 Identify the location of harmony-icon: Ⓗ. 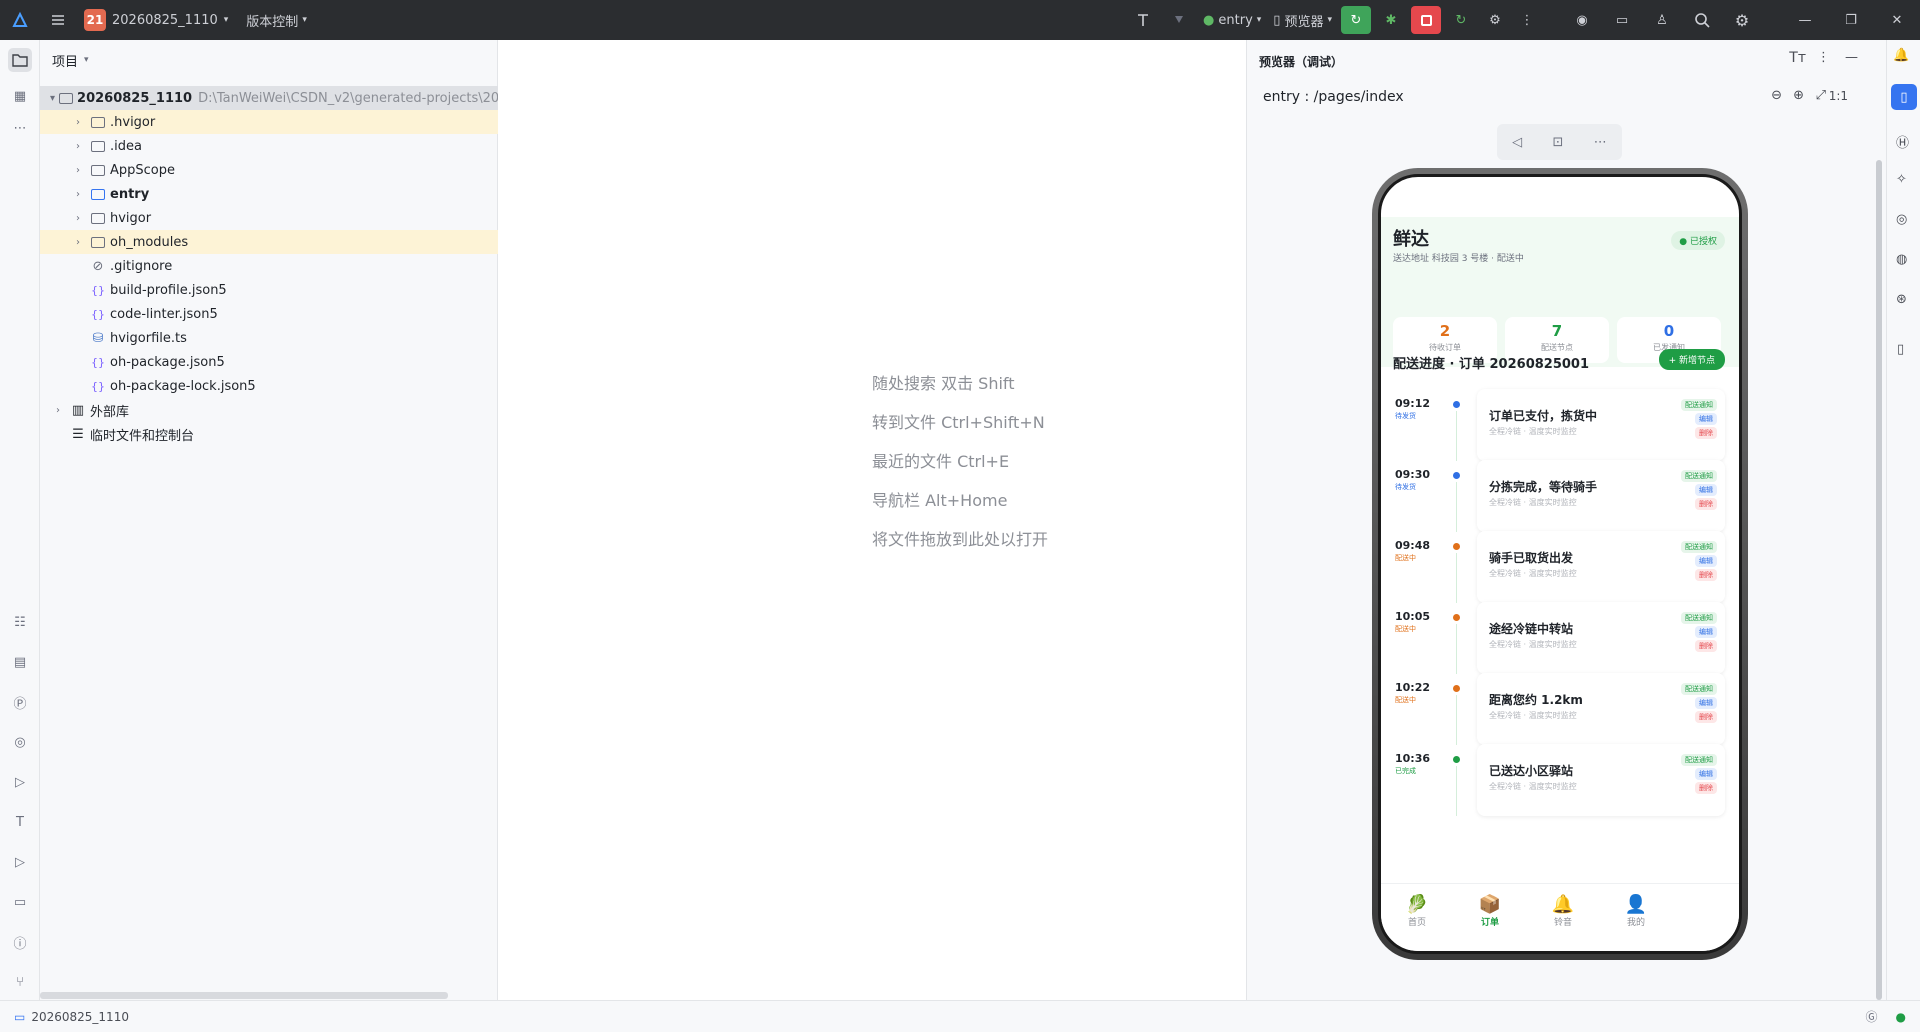
(1902, 141).